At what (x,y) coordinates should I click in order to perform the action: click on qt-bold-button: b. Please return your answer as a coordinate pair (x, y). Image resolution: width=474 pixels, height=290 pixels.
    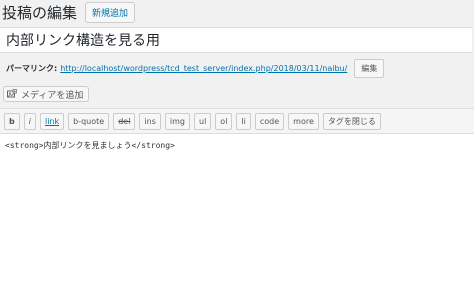
    Looking at the image, I should click on (12, 121).